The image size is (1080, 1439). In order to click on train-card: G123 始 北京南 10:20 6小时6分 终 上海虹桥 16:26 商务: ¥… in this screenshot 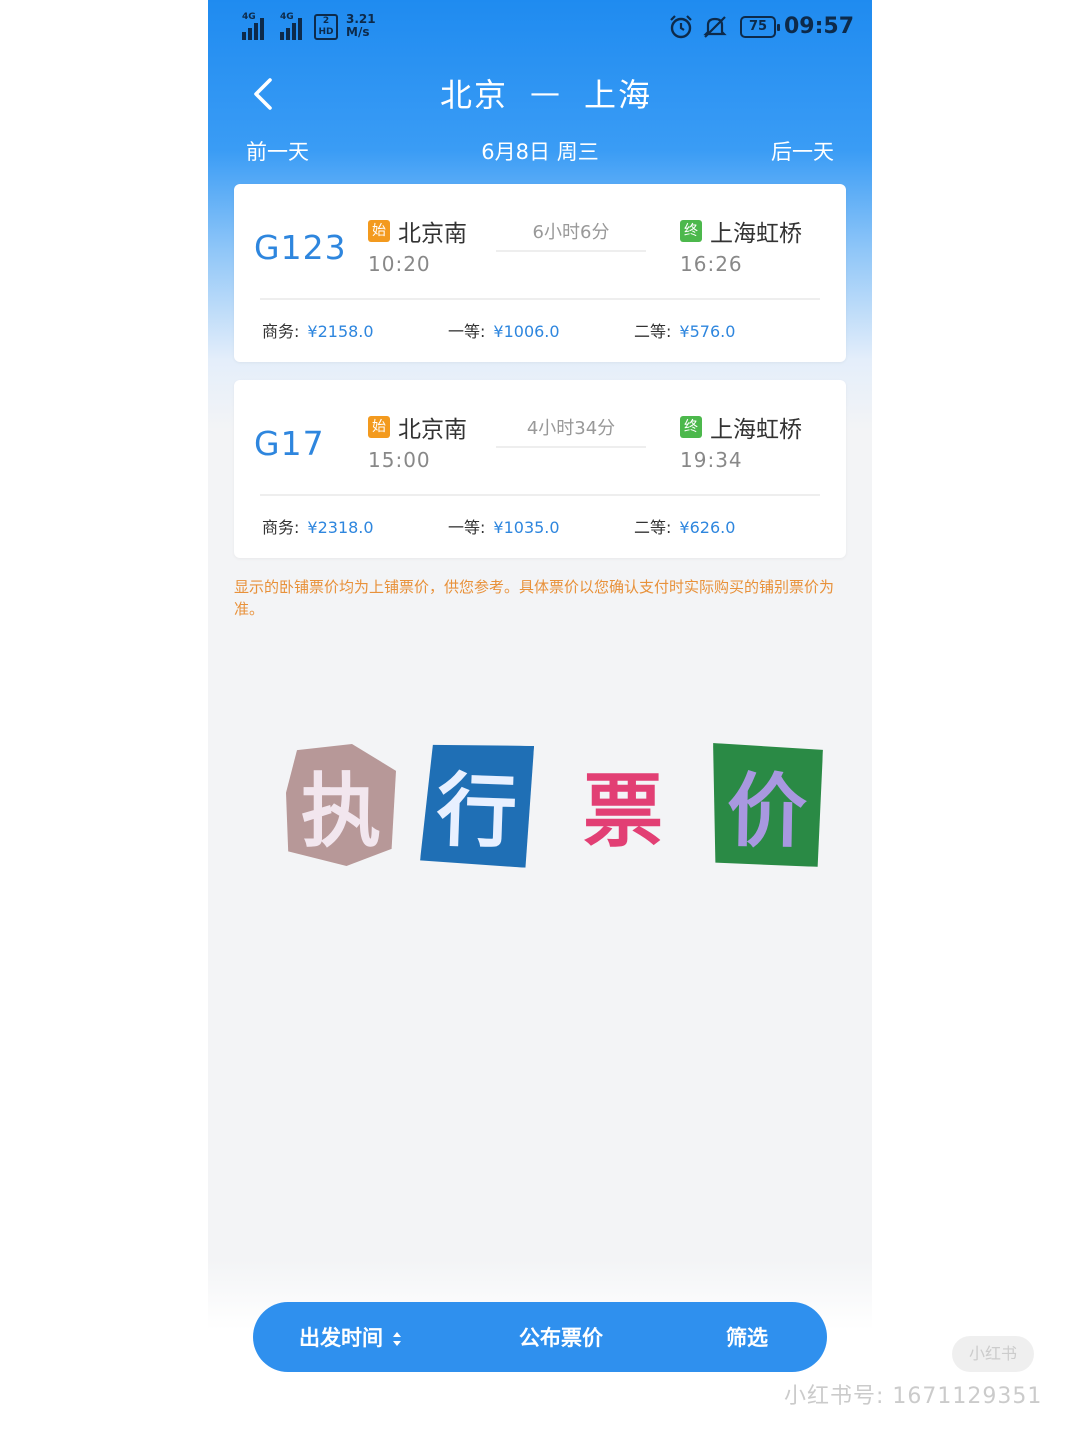, I will do `click(540, 273)`.